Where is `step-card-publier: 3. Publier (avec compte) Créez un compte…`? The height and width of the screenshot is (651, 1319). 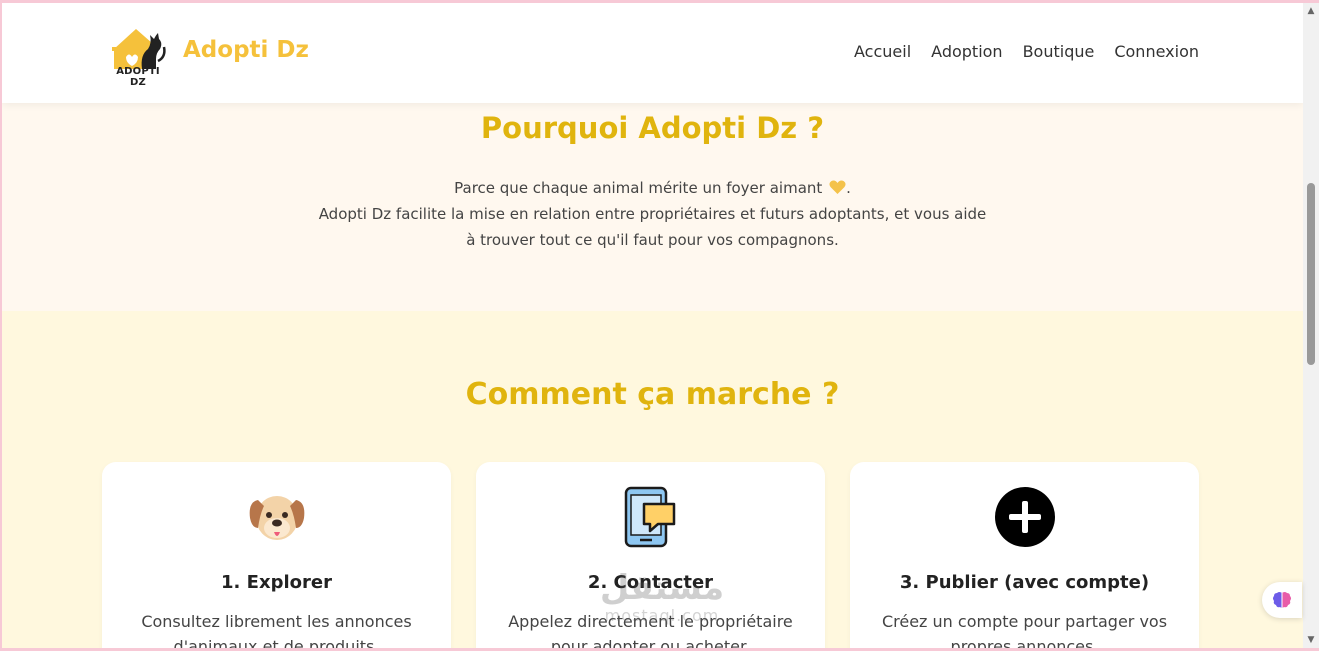
step-card-publier: 3. Publier (avec compte) Créez un compte… is located at coordinates (1024, 555).